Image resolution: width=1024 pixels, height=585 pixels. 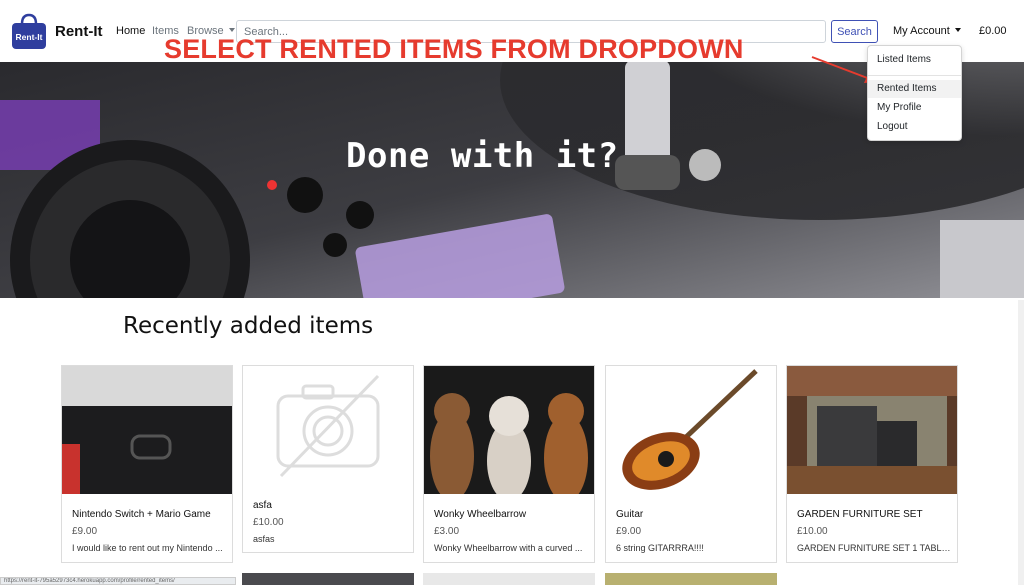 What do you see at coordinates (79, 31) in the screenshot?
I see `brand-name: Rent-It` at bounding box center [79, 31].